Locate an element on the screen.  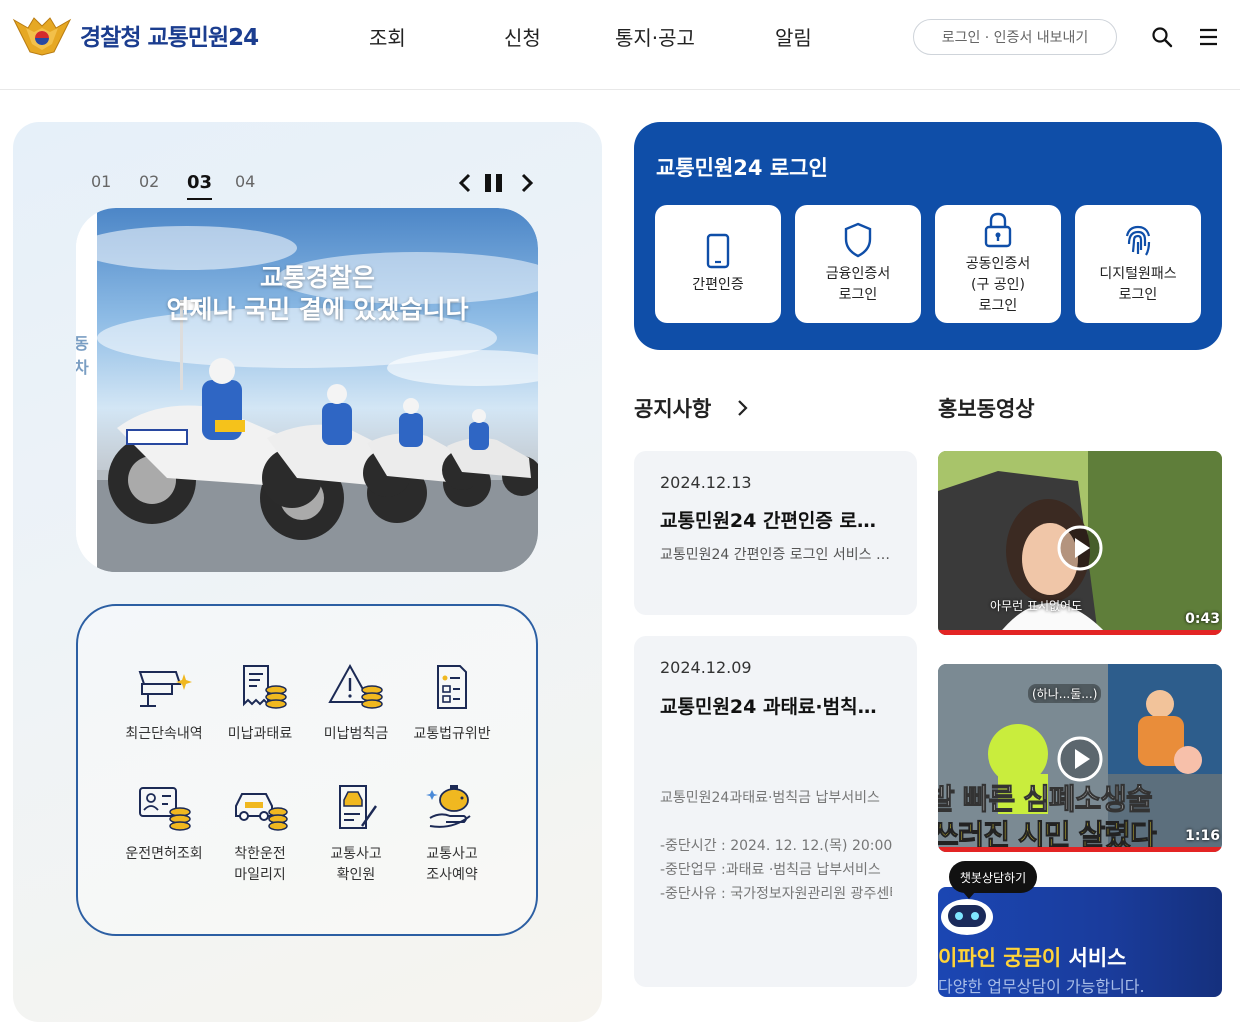
accident-document-icon is located at coordinates (358, 807).